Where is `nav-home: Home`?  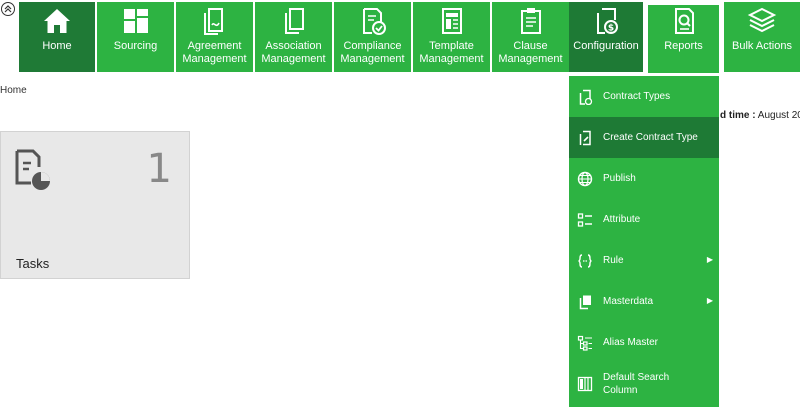
nav-home: Home is located at coordinates (57, 37).